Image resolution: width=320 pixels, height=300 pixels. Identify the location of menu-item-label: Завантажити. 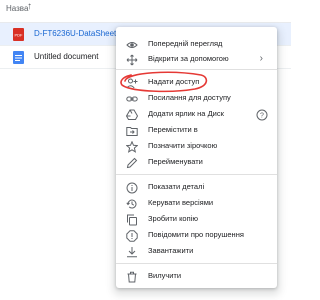
(171, 250).